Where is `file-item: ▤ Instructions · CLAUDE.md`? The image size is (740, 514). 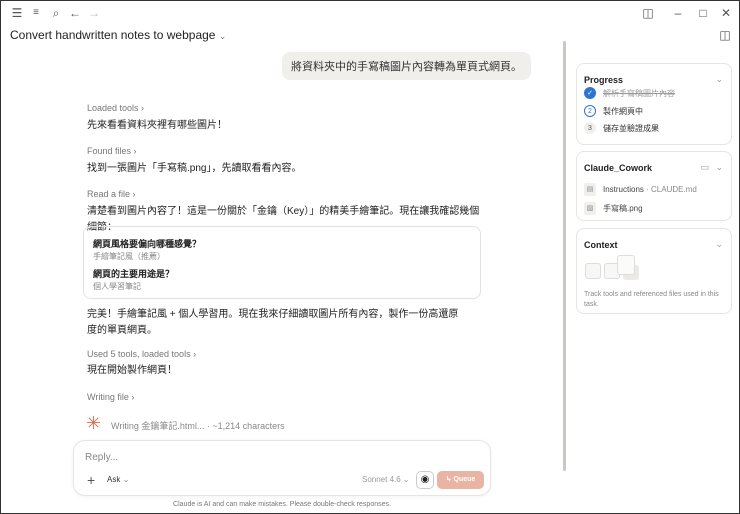 file-item: ▤ Instructions · CLAUDE.md is located at coordinates (640, 189).